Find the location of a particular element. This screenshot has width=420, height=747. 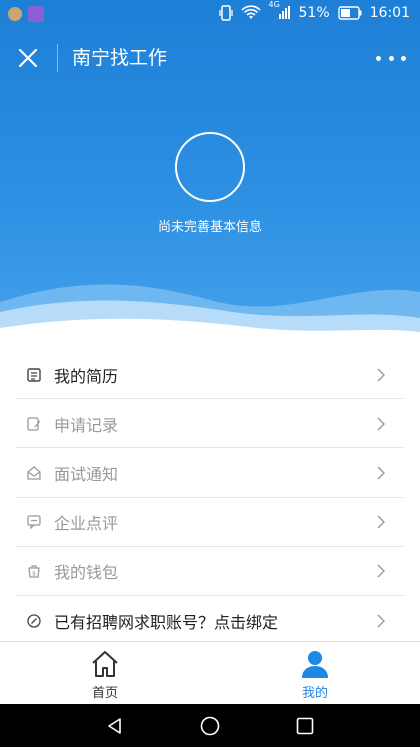

battery-percent: 51% is located at coordinates (314, 13).